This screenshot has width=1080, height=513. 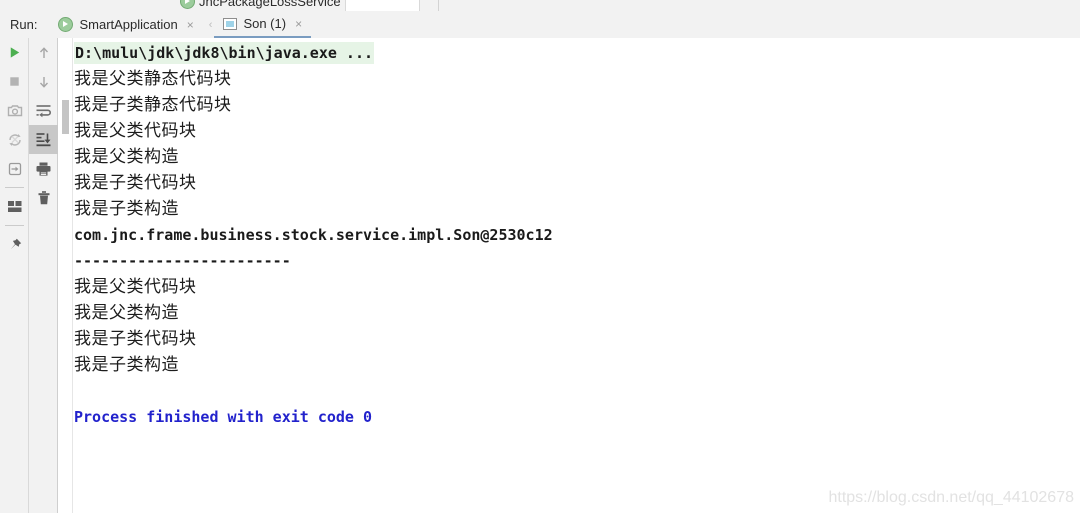 I want to click on clear-all-button, so click(x=43, y=197).